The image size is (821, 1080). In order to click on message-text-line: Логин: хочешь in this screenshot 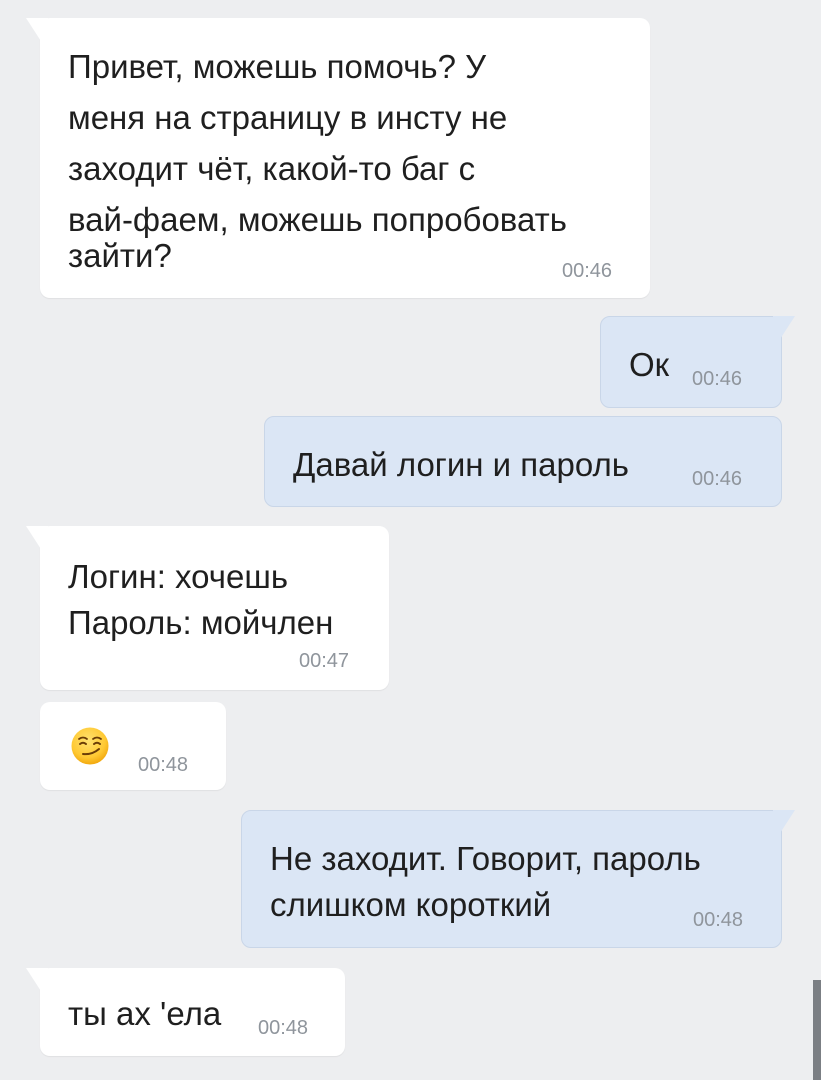, I will do `click(178, 576)`.